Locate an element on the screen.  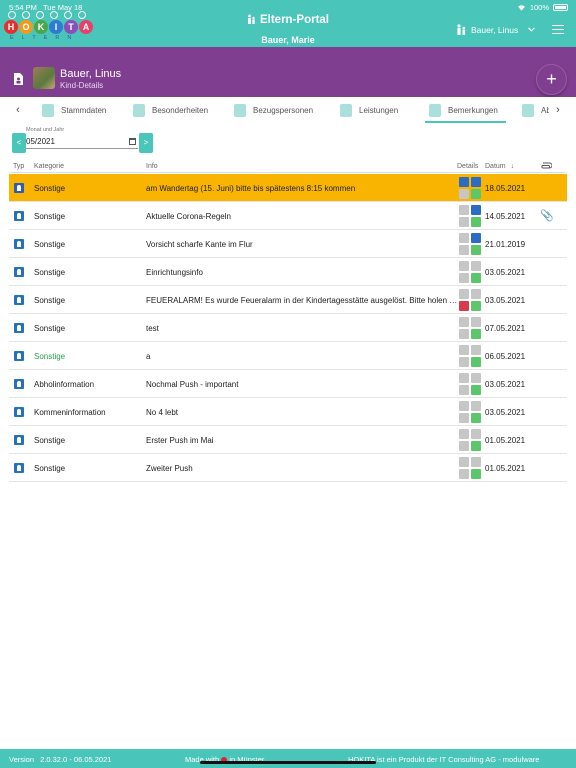
tab-leistungen: Leistungen is located at coordinates (369, 110).